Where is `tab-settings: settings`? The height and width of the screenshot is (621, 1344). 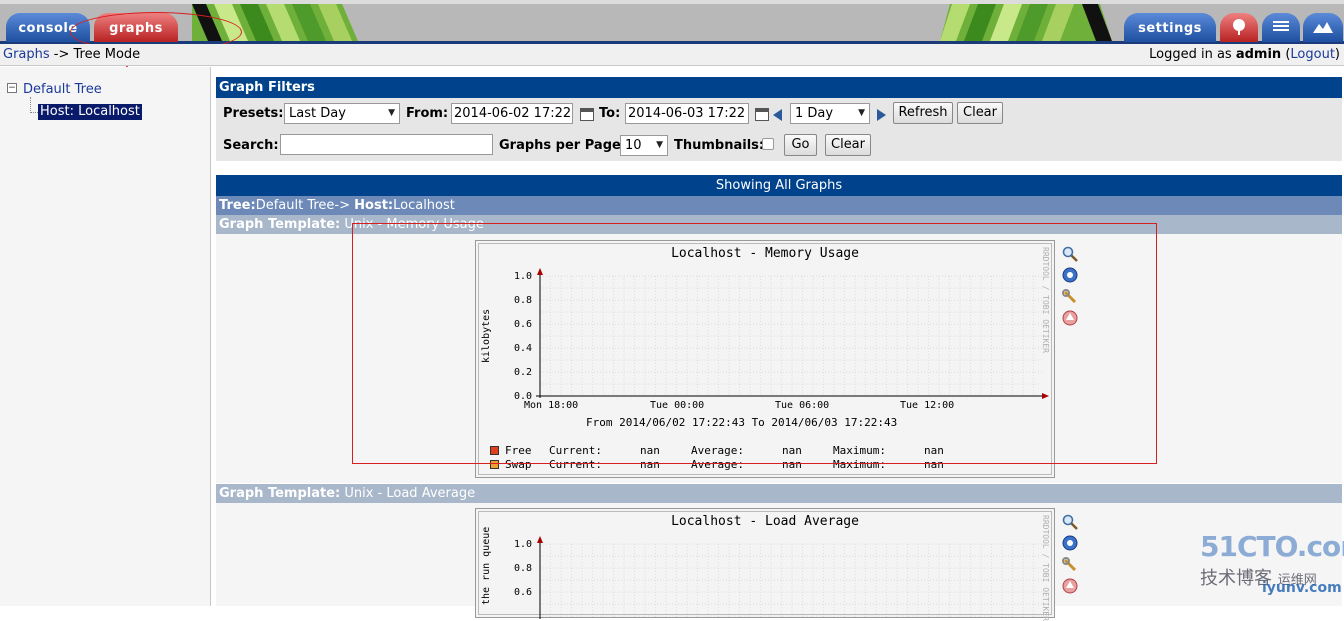
tab-settings: settings is located at coordinates (1170, 27).